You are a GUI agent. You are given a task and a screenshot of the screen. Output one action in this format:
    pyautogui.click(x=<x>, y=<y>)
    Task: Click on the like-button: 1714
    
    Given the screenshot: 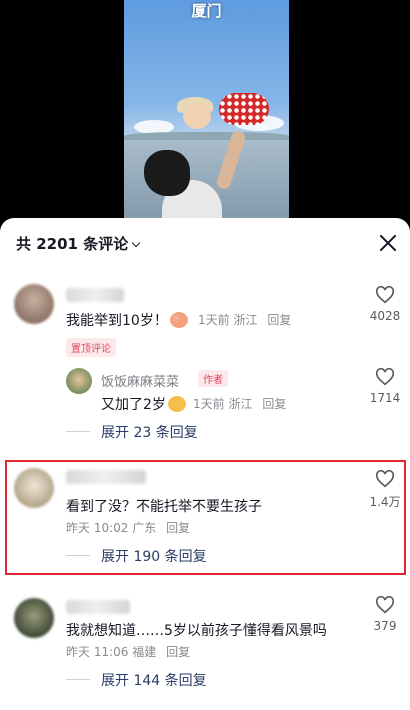 What is the action you would take?
    pyautogui.click(x=385, y=386)
    